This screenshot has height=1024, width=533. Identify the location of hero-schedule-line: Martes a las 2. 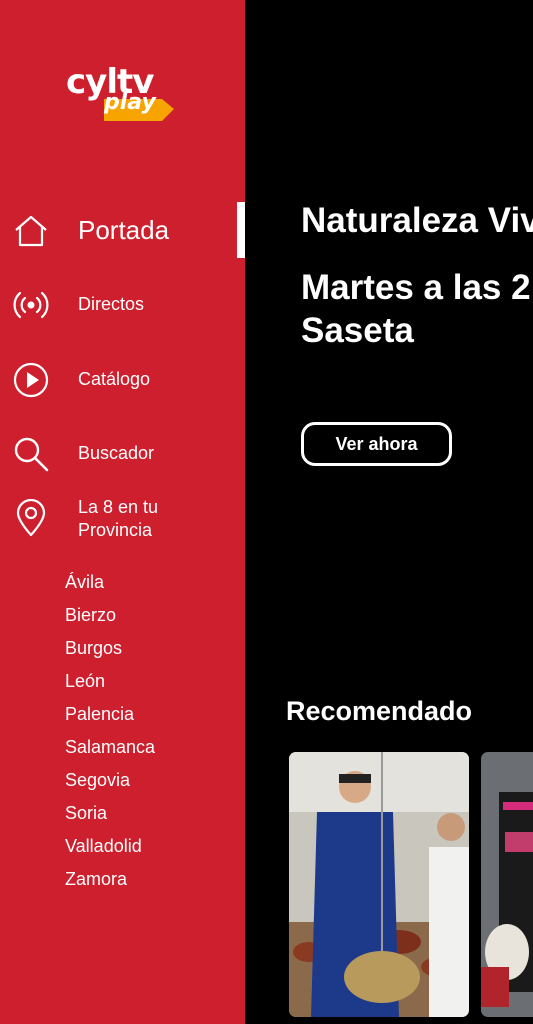
(416, 287).